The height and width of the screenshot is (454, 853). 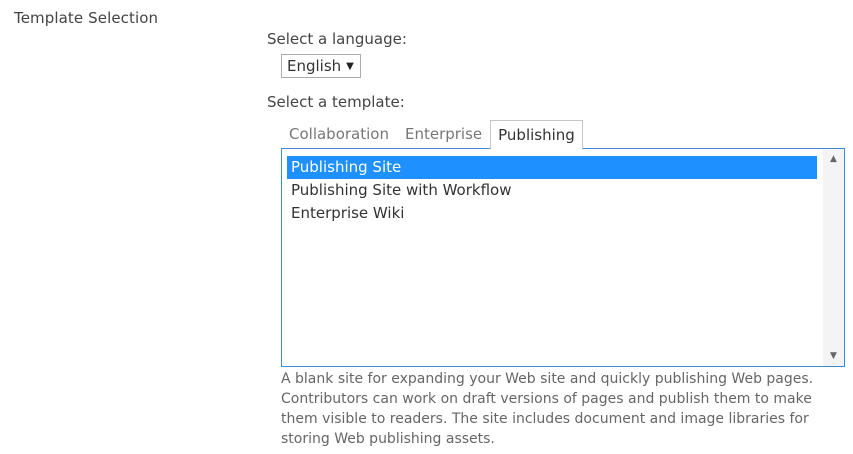 What do you see at coordinates (337, 39) in the screenshot?
I see `language-label: Select a language:` at bounding box center [337, 39].